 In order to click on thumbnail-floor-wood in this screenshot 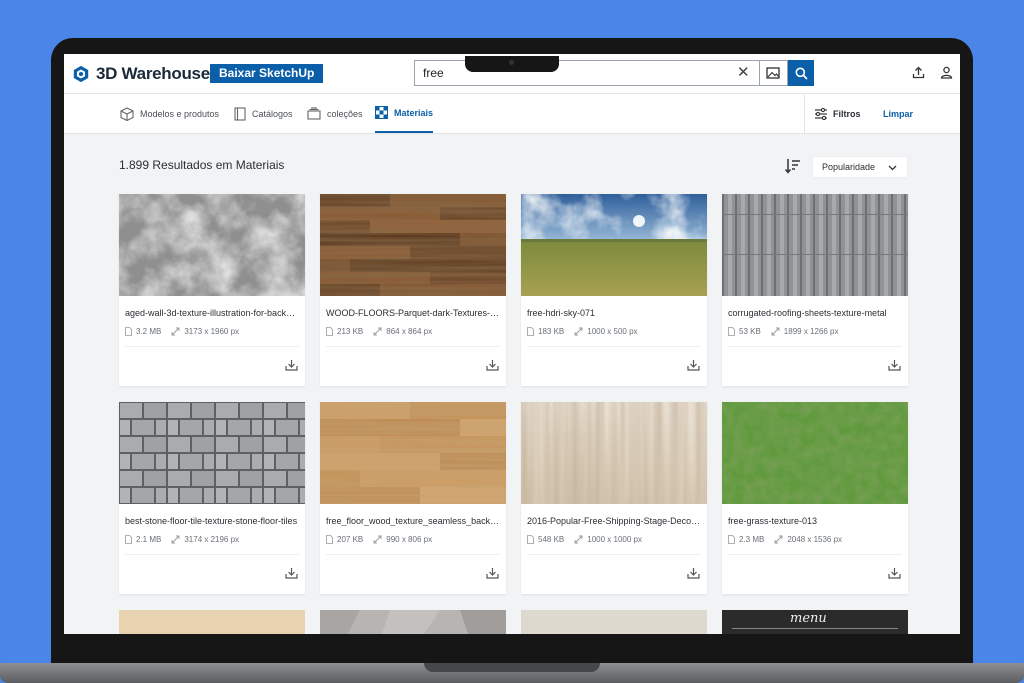, I will do `click(413, 453)`.